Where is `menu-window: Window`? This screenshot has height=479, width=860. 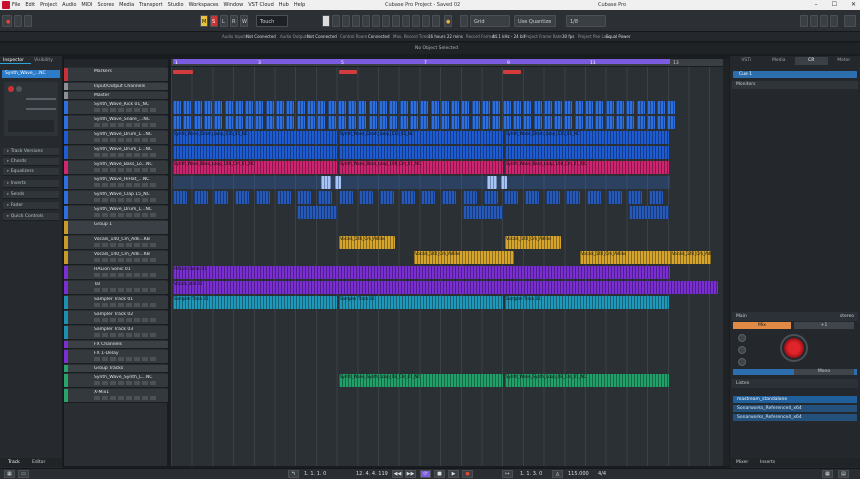
menu-window: Window is located at coordinates (234, 5).